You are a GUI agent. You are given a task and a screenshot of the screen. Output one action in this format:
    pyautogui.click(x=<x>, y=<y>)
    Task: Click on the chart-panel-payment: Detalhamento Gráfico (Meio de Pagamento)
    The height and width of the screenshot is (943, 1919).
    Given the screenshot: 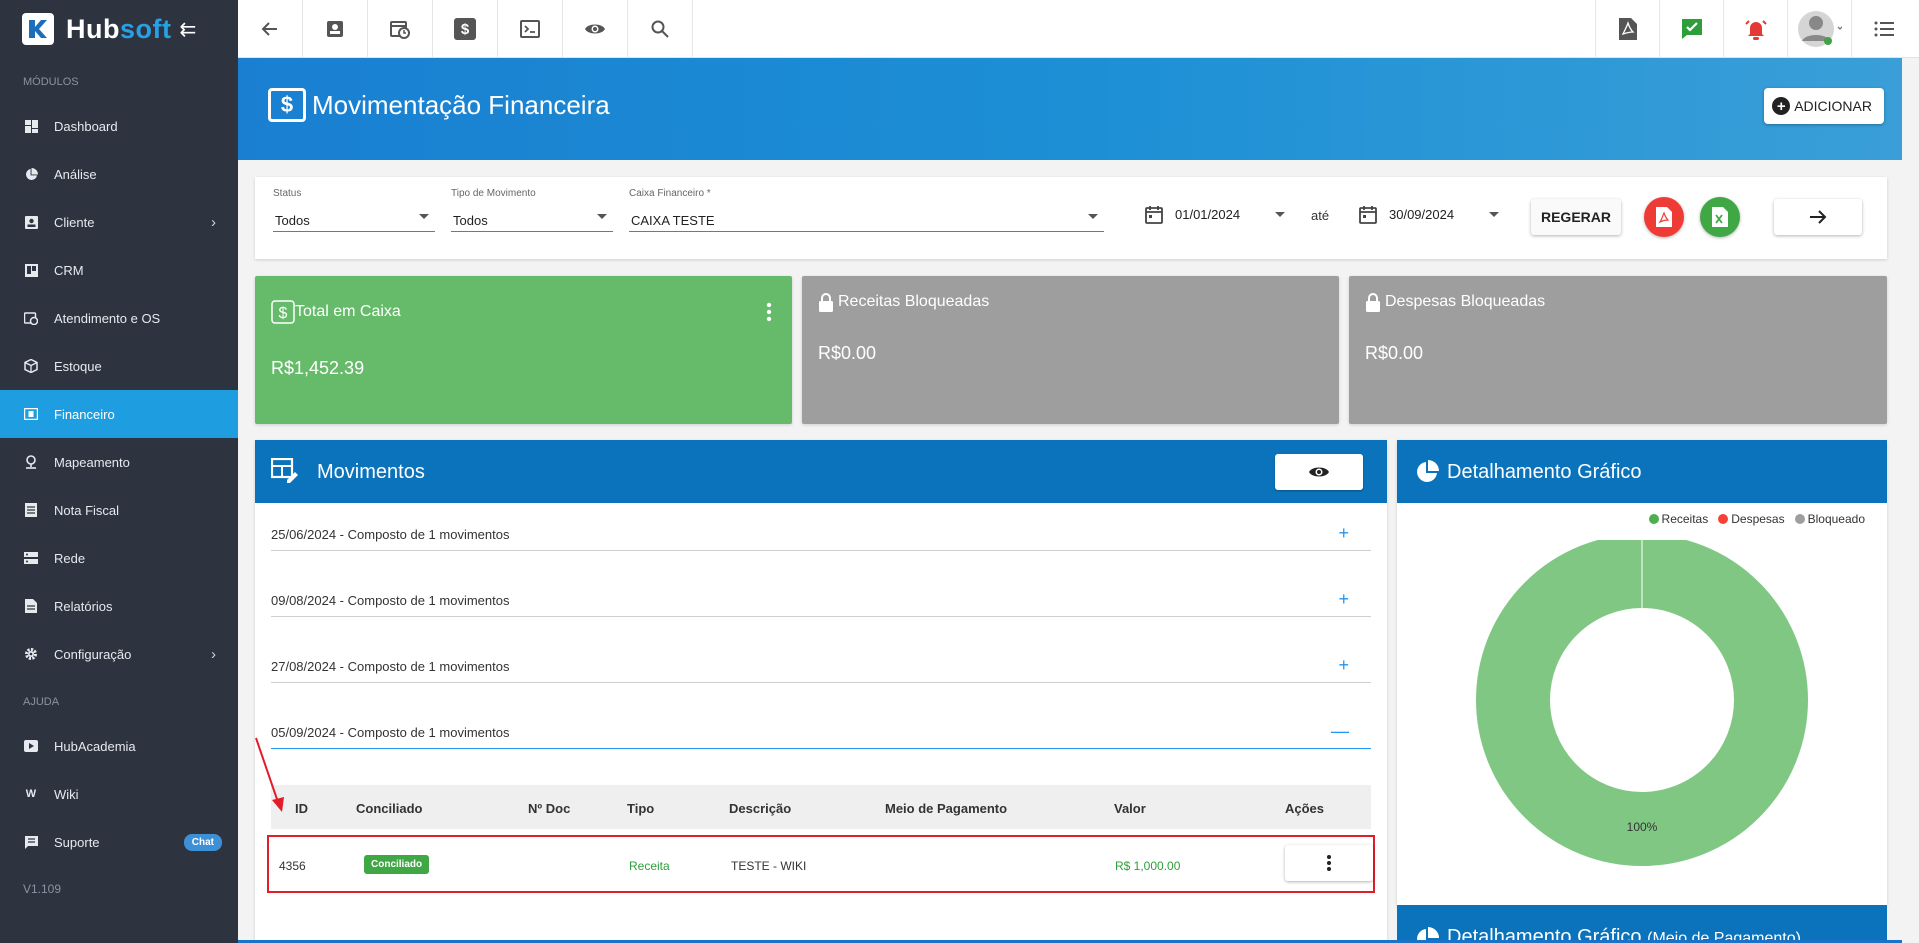 What is the action you would take?
    pyautogui.click(x=1642, y=924)
    